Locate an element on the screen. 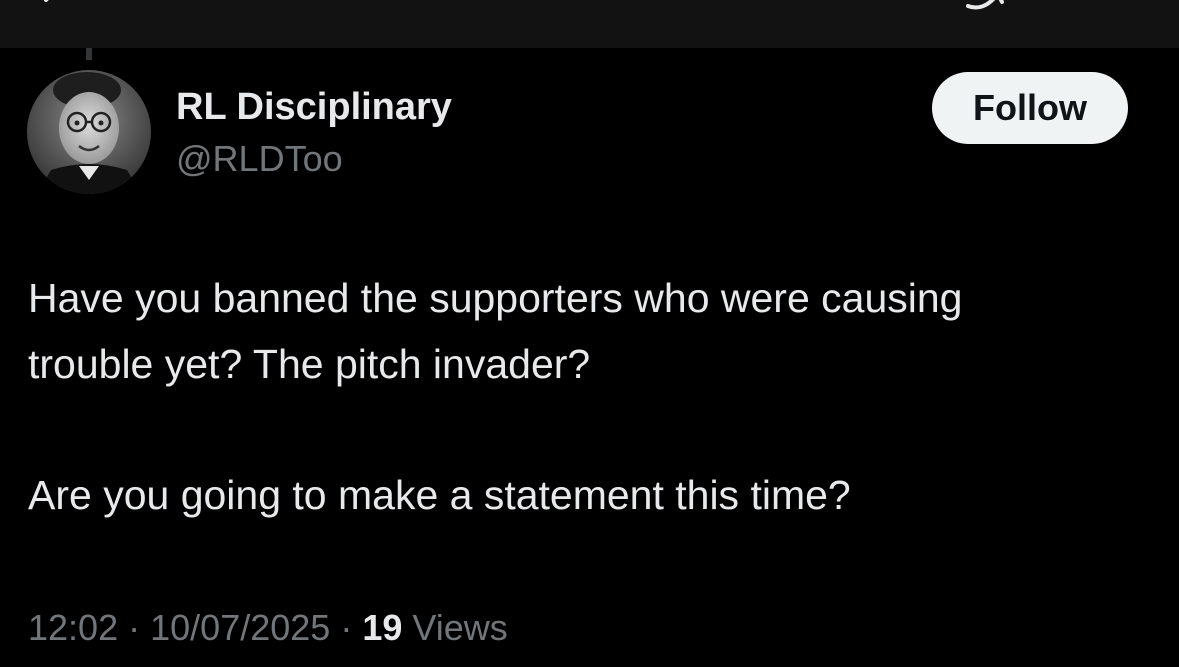 The image size is (1179, 667). post-time: 12:02 is located at coordinates (73, 627).